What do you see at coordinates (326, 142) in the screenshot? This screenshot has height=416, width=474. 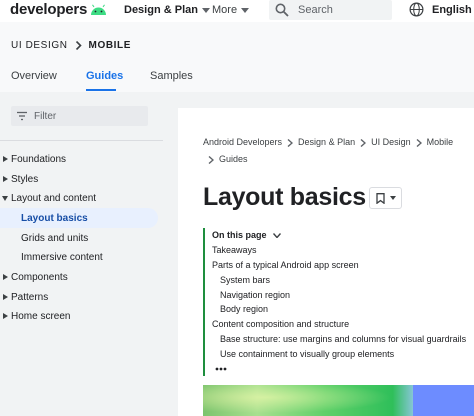 I see `breadcrumb-link: Design & Plan` at bounding box center [326, 142].